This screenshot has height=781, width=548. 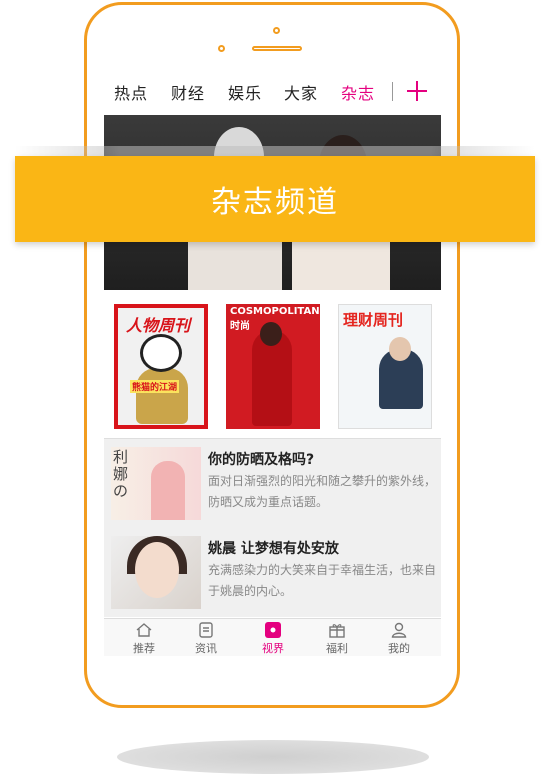 I want to click on panda-head, so click(x=161, y=353).